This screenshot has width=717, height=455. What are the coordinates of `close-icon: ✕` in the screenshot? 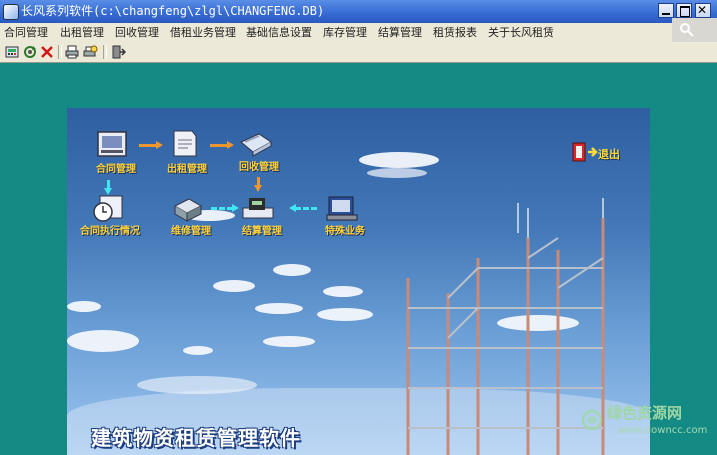 It's located at (702, 10).